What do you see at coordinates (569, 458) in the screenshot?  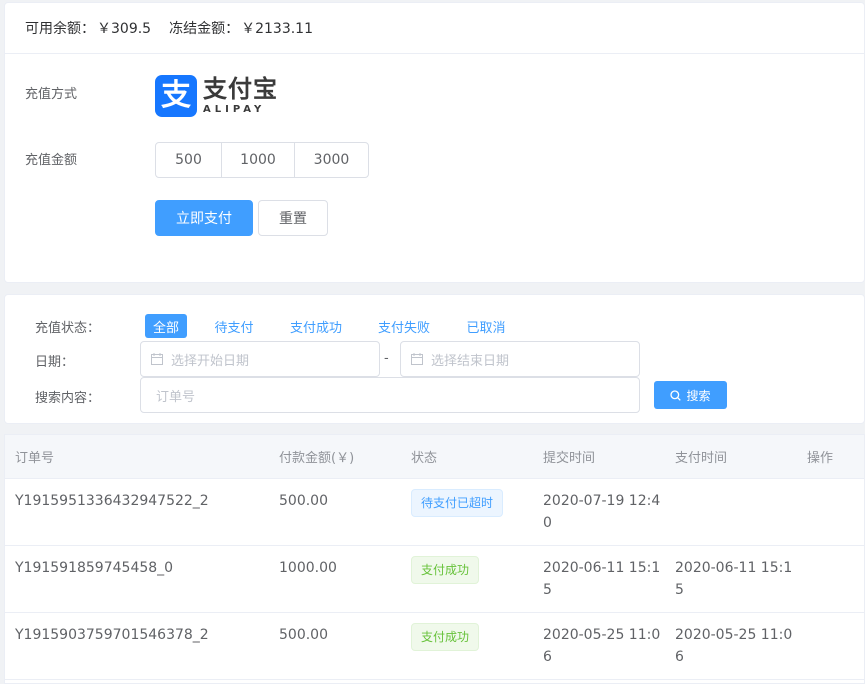 I see `header-submit-time: 提交时间` at bounding box center [569, 458].